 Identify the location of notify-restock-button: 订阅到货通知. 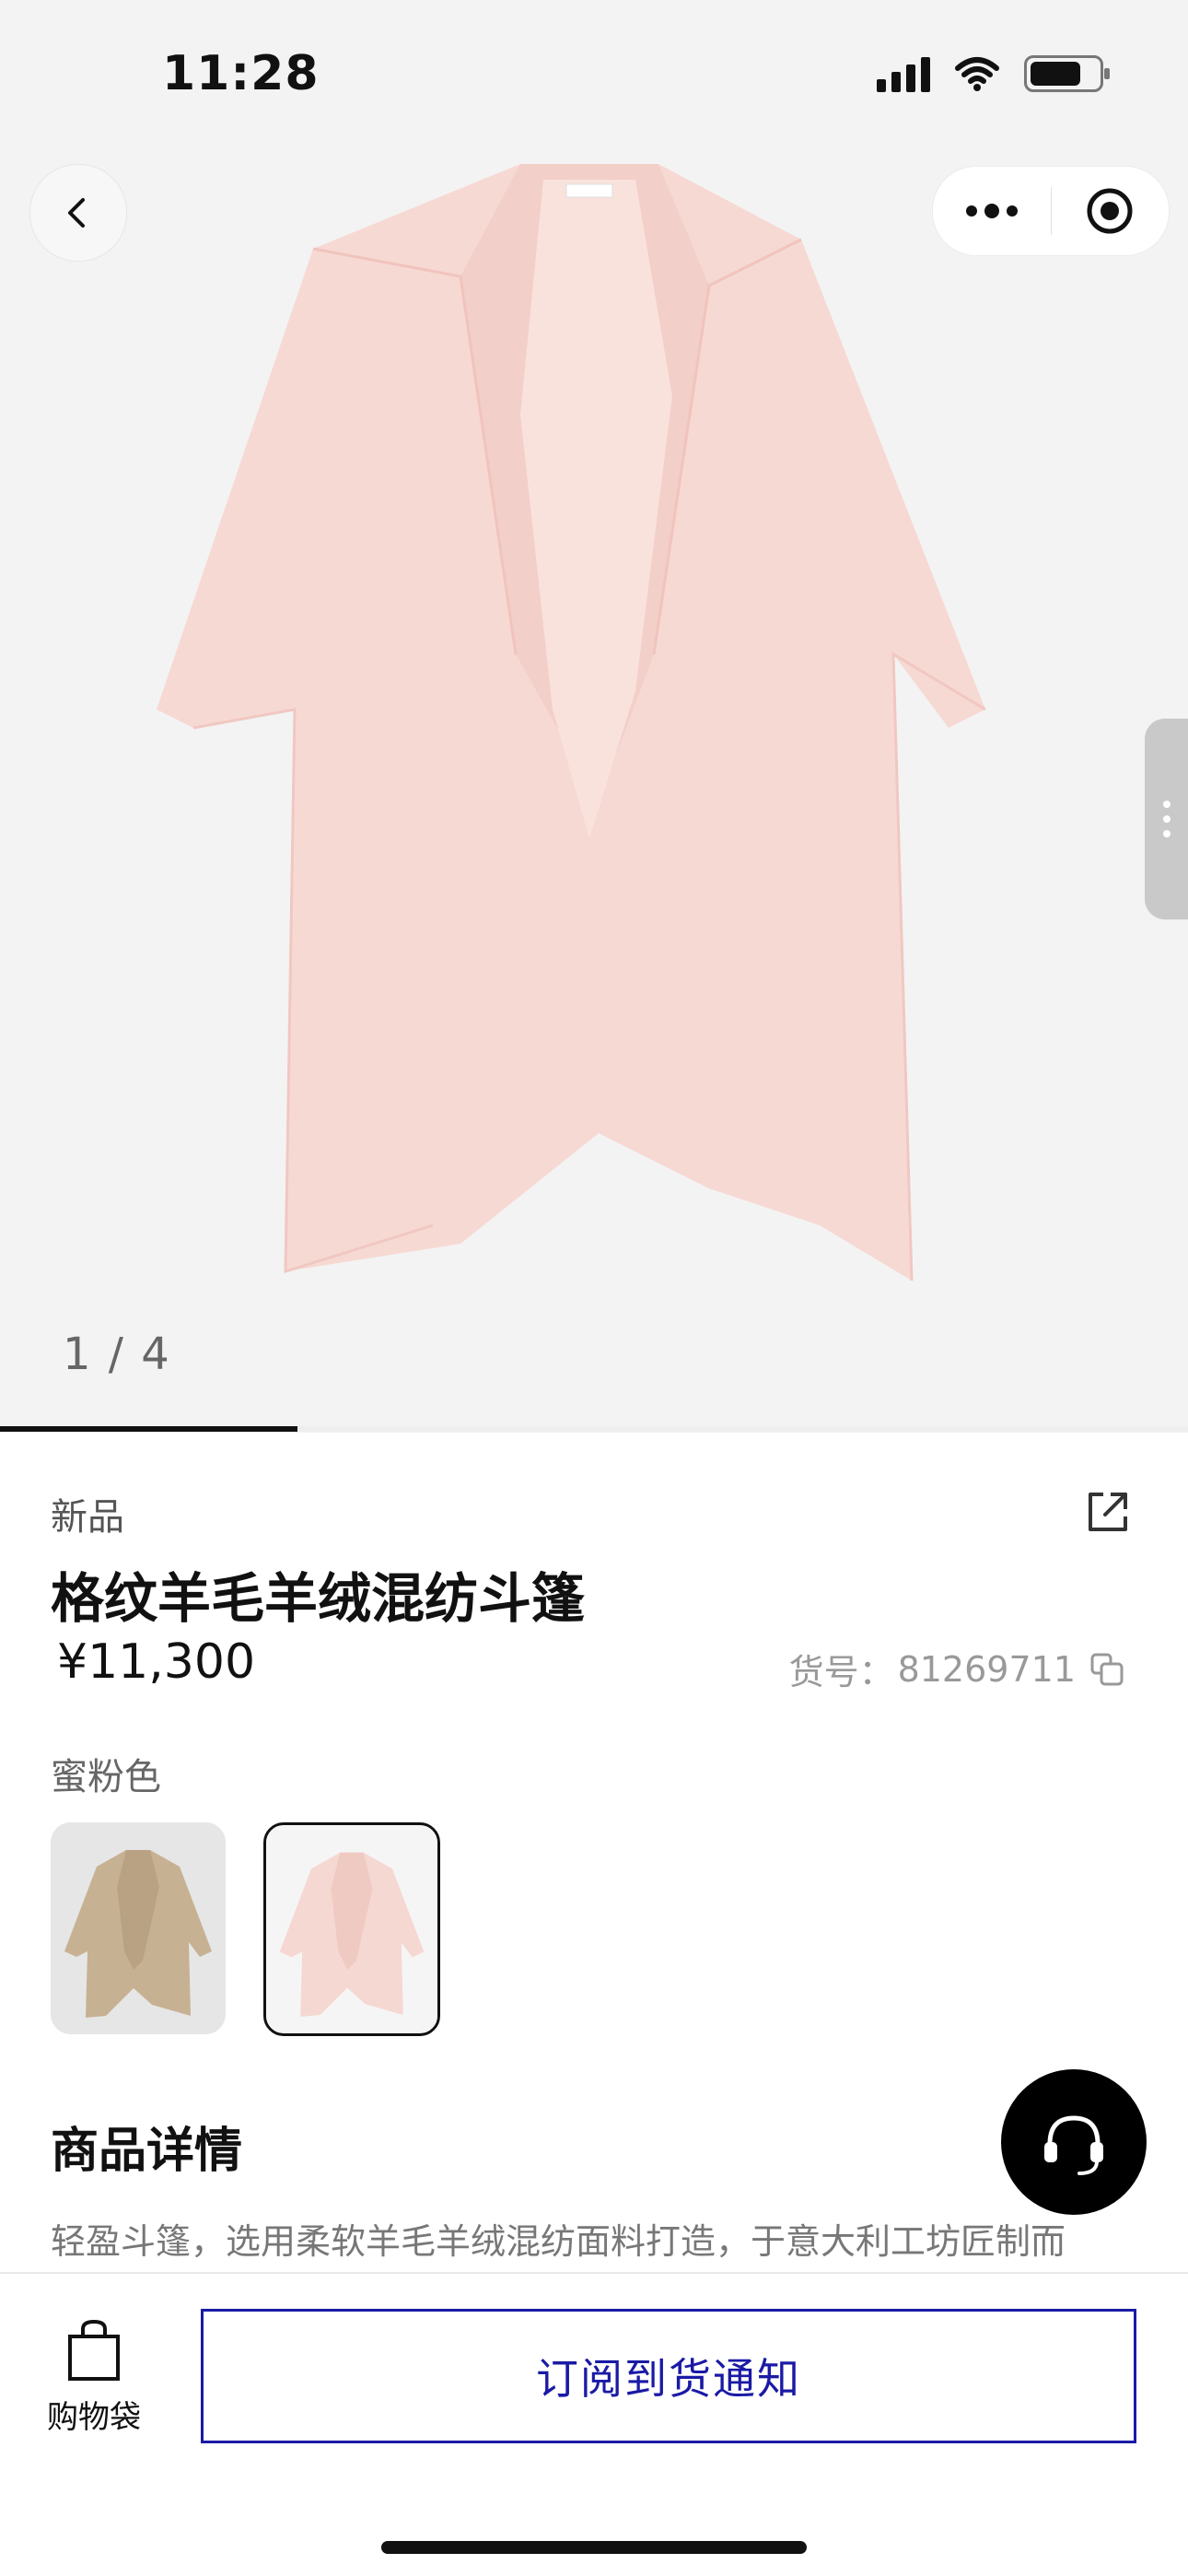
(668, 2376).